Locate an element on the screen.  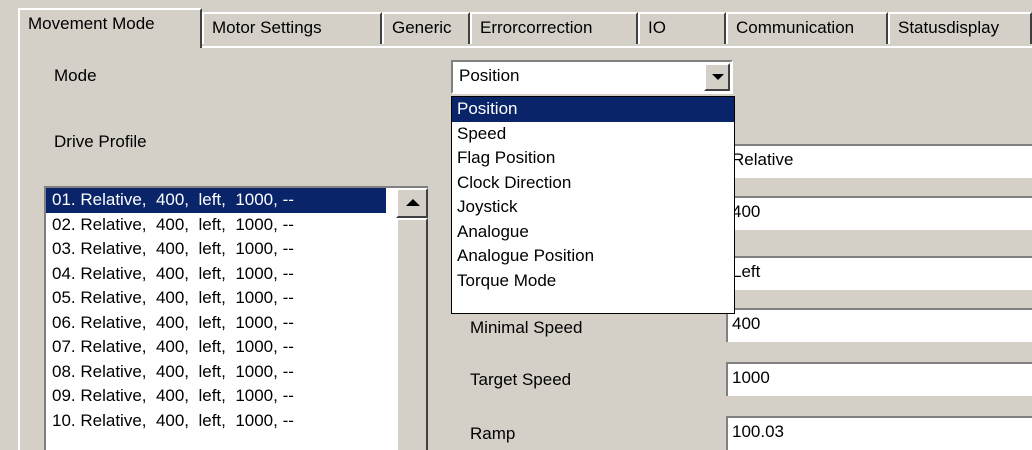
scroll-up-button is located at coordinates (412, 203).